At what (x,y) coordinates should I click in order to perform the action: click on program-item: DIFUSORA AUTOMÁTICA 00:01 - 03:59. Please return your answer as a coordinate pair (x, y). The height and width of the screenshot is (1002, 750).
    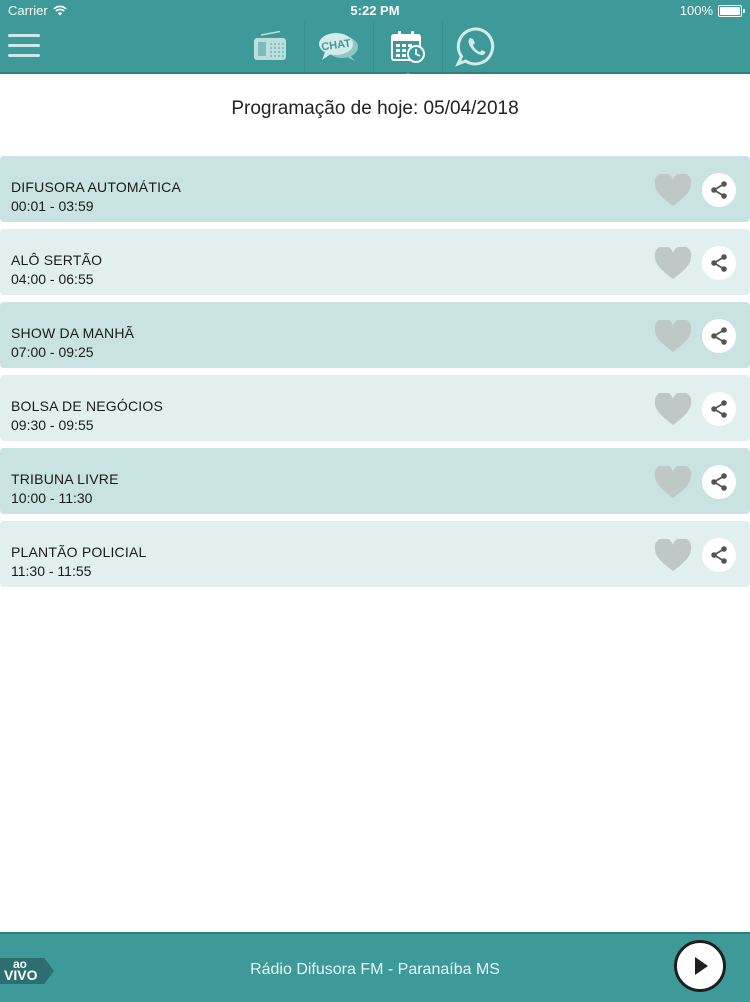
    Looking at the image, I should click on (375, 189).